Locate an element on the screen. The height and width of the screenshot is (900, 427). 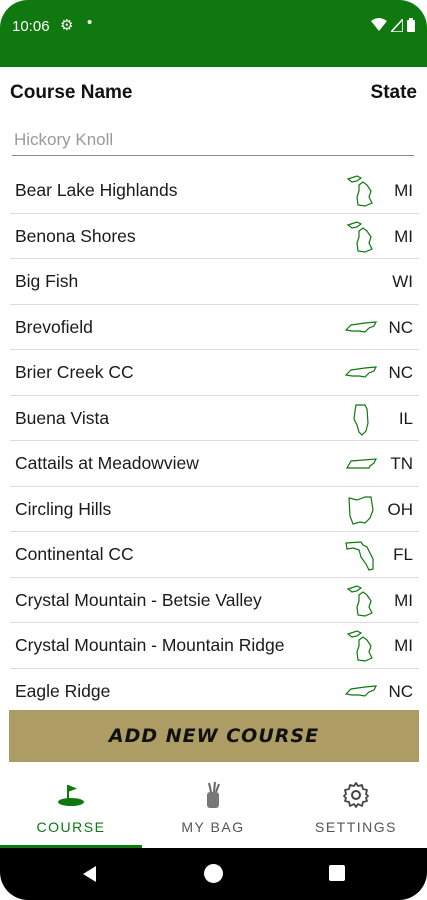
tab-settings-label: SETTINGS is located at coordinates (355, 827).